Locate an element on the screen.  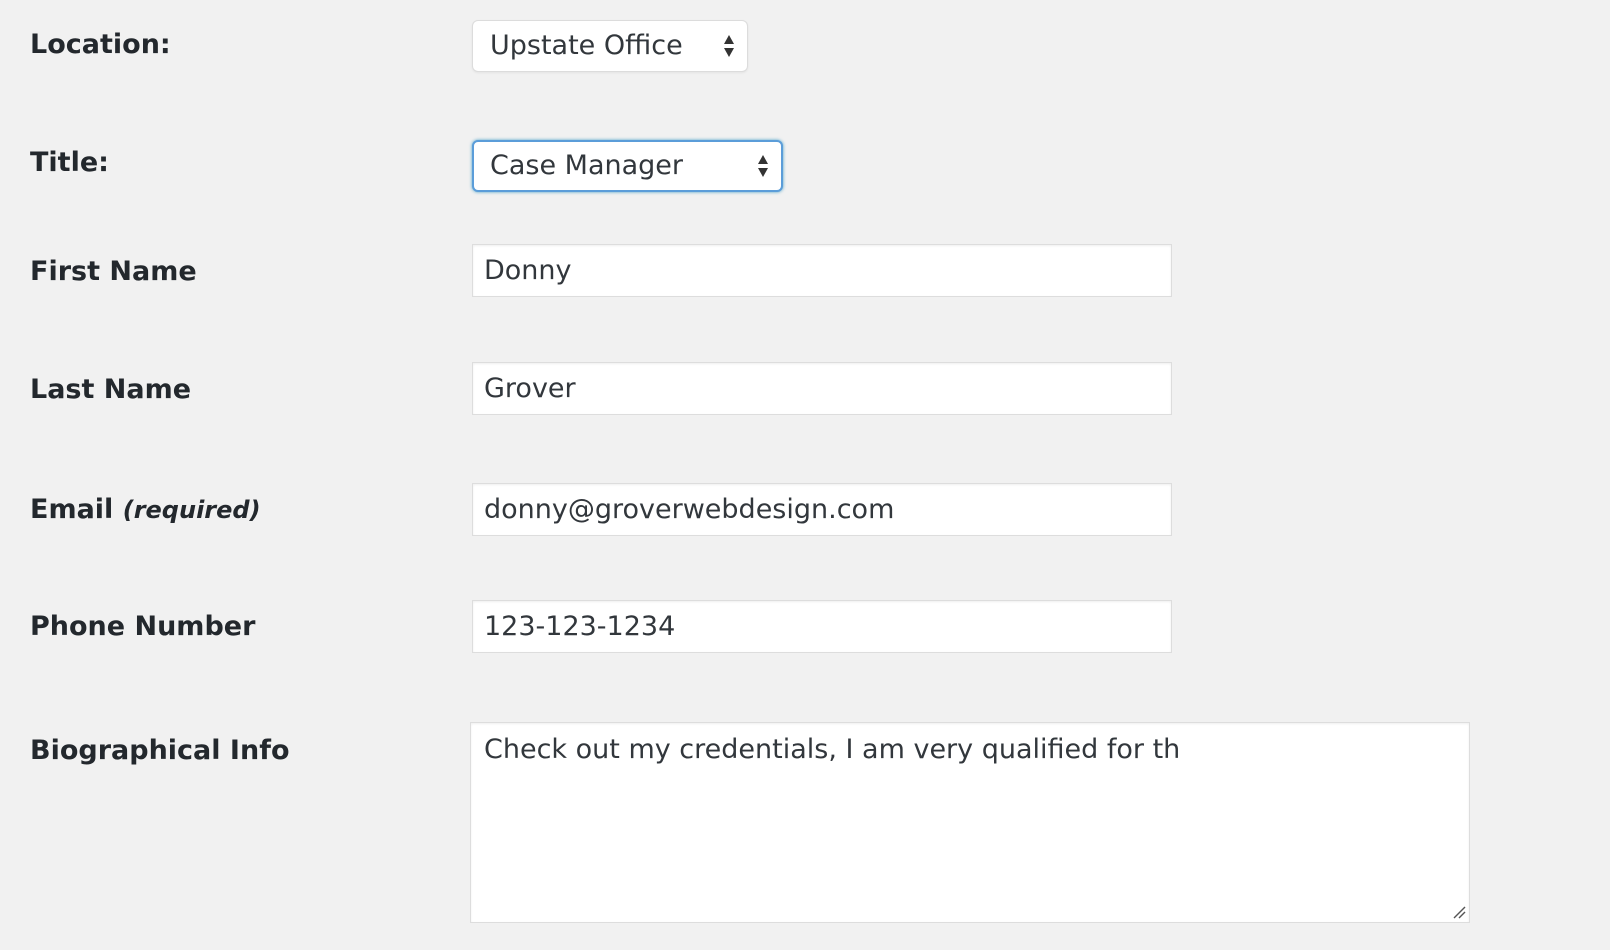
email-field: donny@groverwebdesign.com is located at coordinates (822, 509).